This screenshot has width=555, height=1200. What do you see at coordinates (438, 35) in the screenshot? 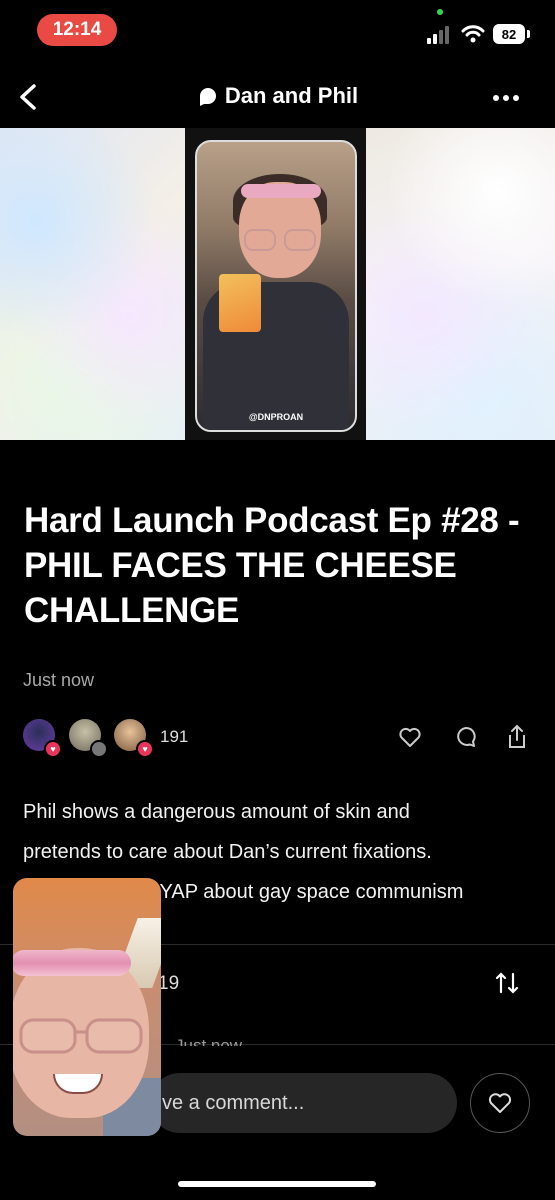
I see `cellular-signal-icon` at bounding box center [438, 35].